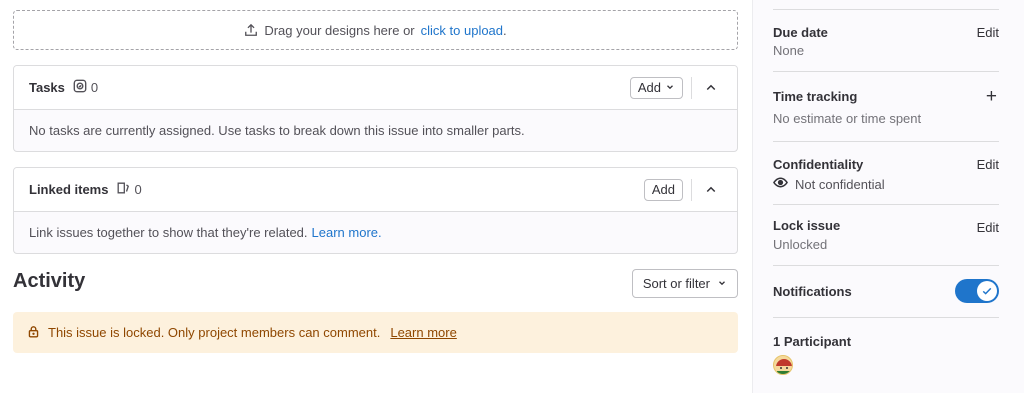 The width and height of the screenshot is (1024, 393). I want to click on due-date-section: Due date Edit None, so click(886, 43).